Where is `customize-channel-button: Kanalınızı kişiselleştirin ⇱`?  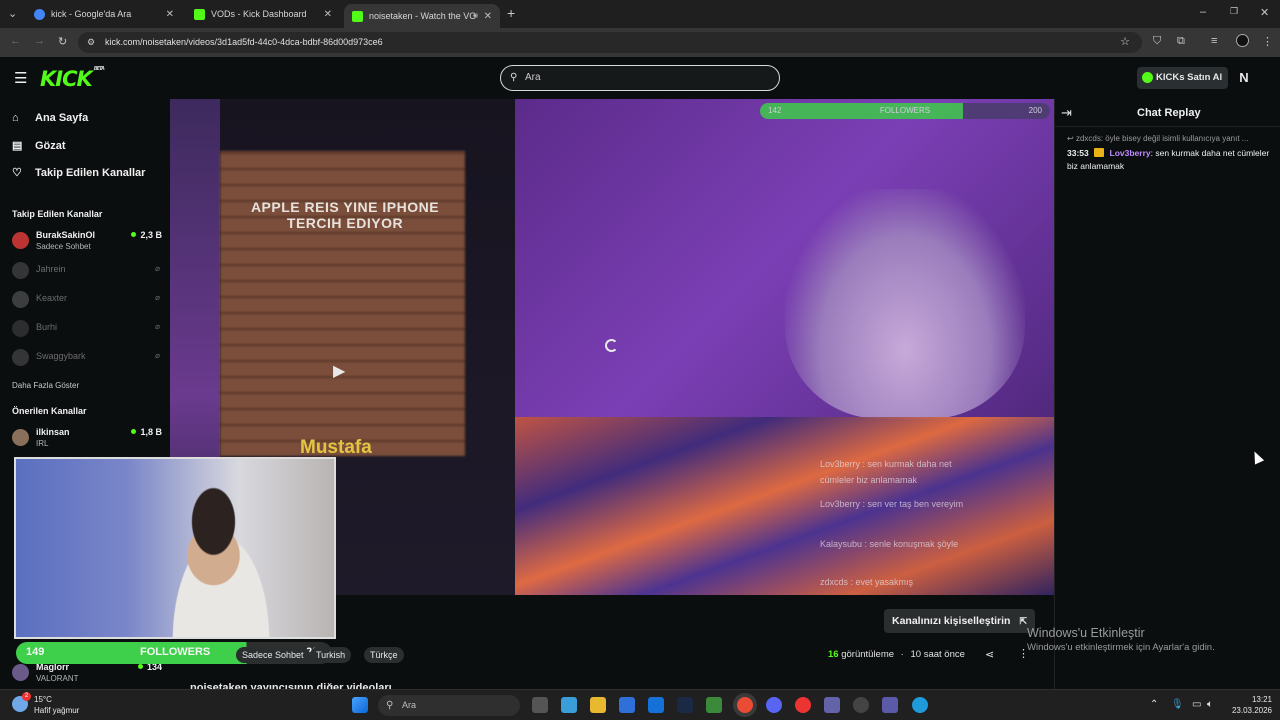
customize-channel-button: Kanalınızı kişiselleştirin ⇱ is located at coordinates (959, 621).